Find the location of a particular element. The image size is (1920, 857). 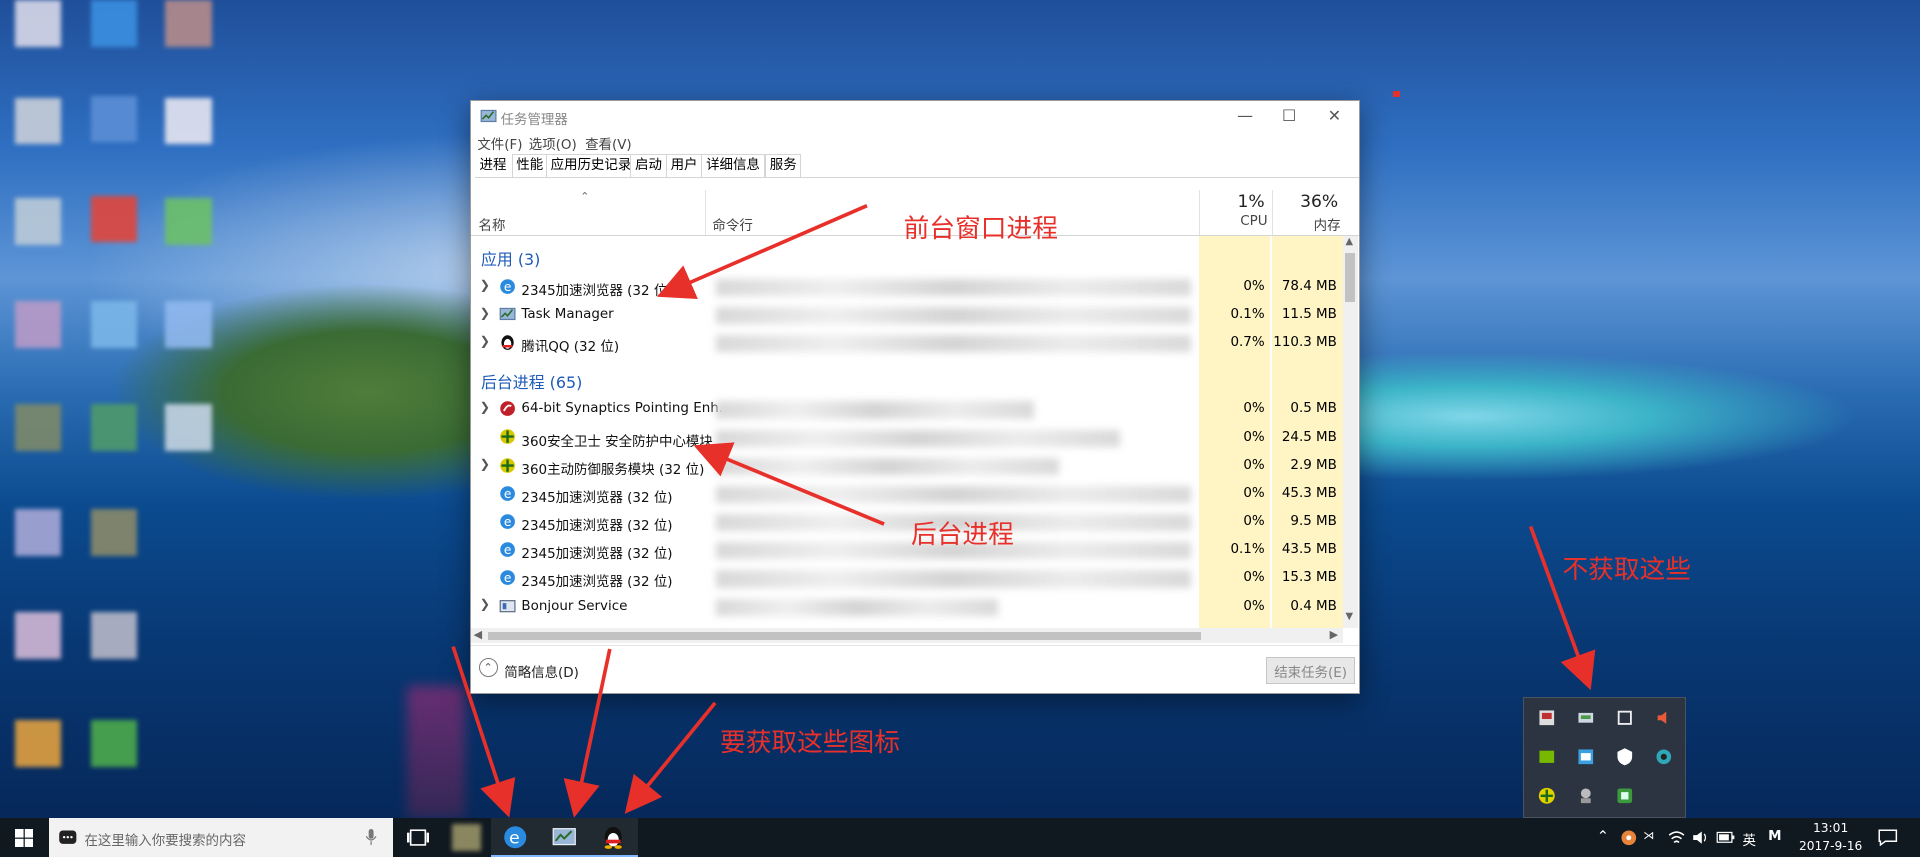

process-row: 360安全卫士 安全防护中心模块... 0% 24.5 MB is located at coordinates (907, 437).